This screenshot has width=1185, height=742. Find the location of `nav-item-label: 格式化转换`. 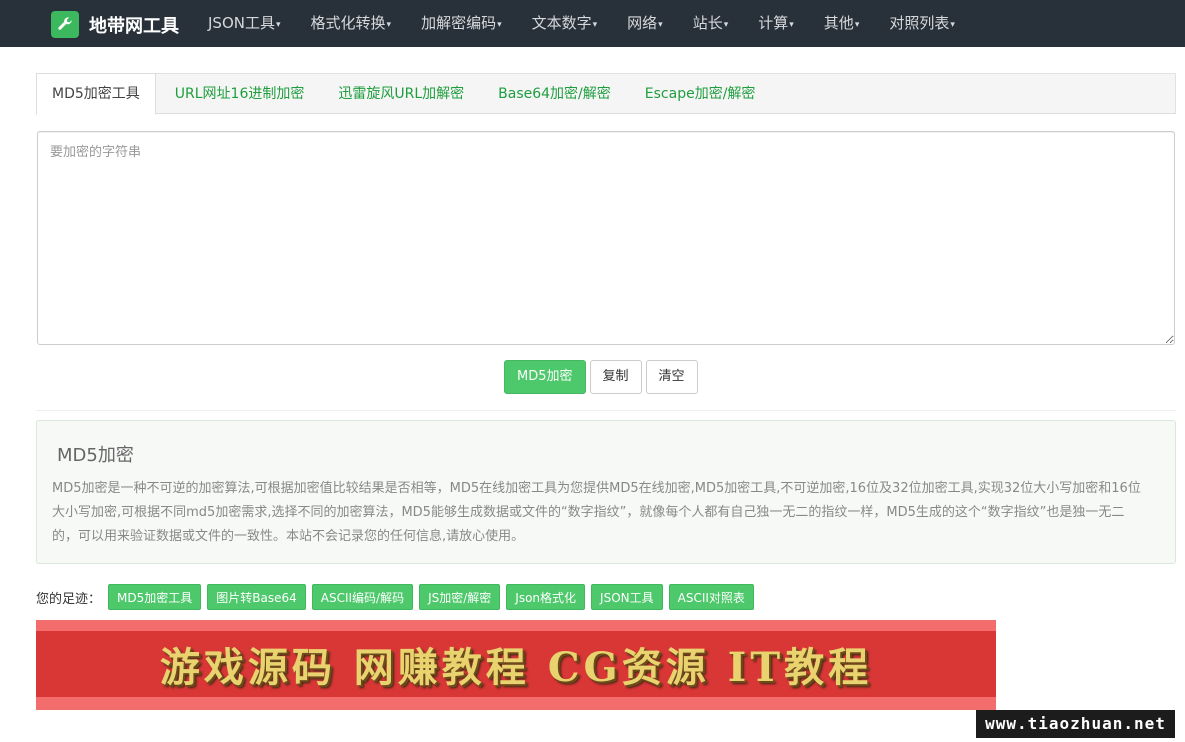

nav-item-label: 格式化转换 is located at coordinates (348, 23).